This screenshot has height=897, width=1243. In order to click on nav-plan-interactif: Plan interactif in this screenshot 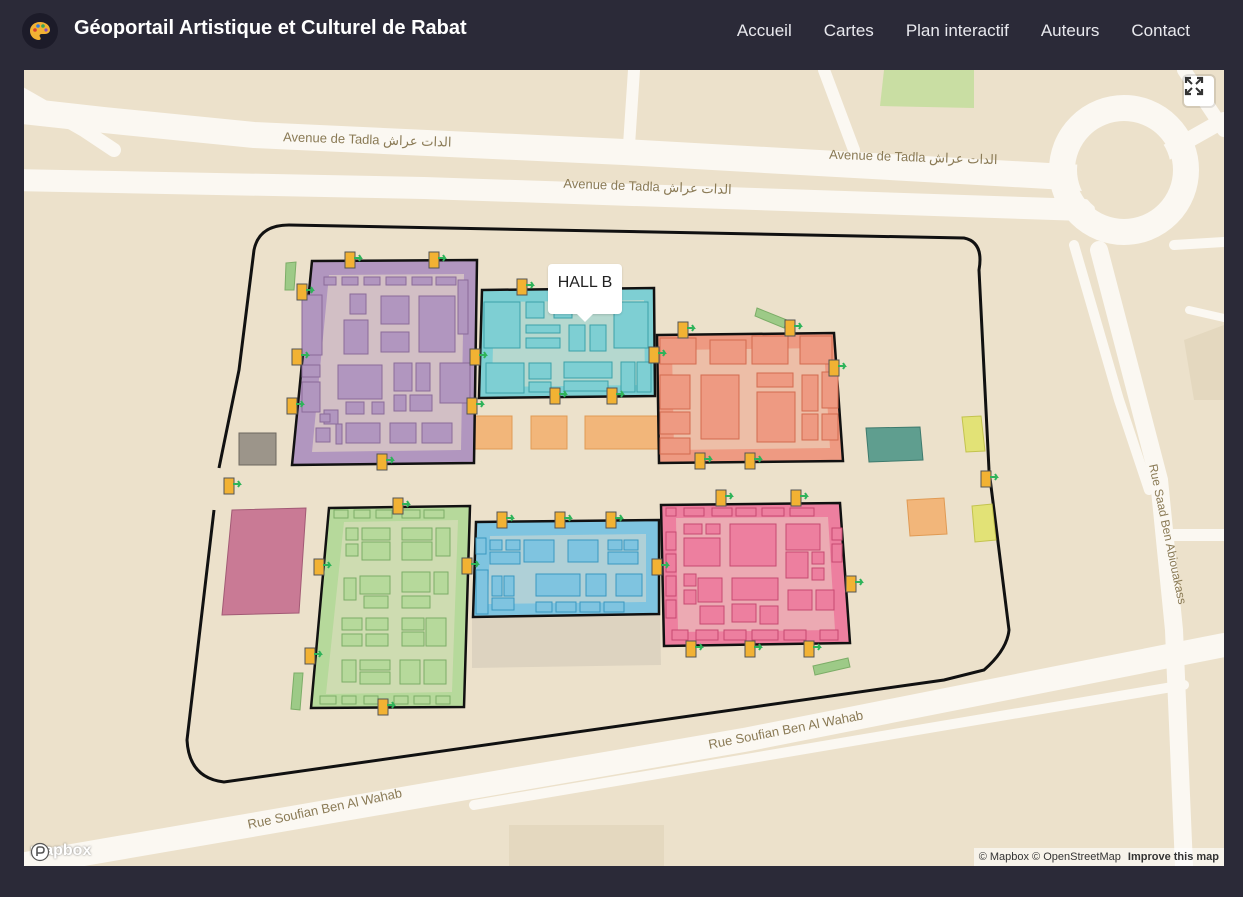, I will do `click(957, 31)`.